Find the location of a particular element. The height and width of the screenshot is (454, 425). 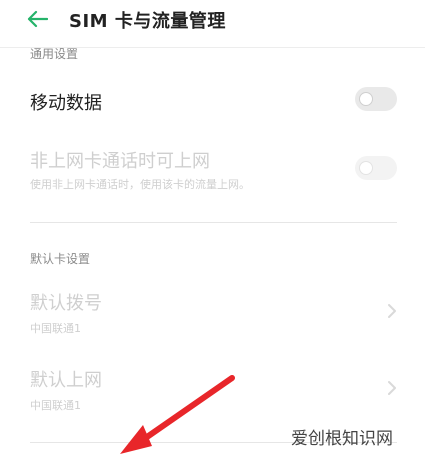

mobile-data-label: 移动数据 is located at coordinates (66, 103).